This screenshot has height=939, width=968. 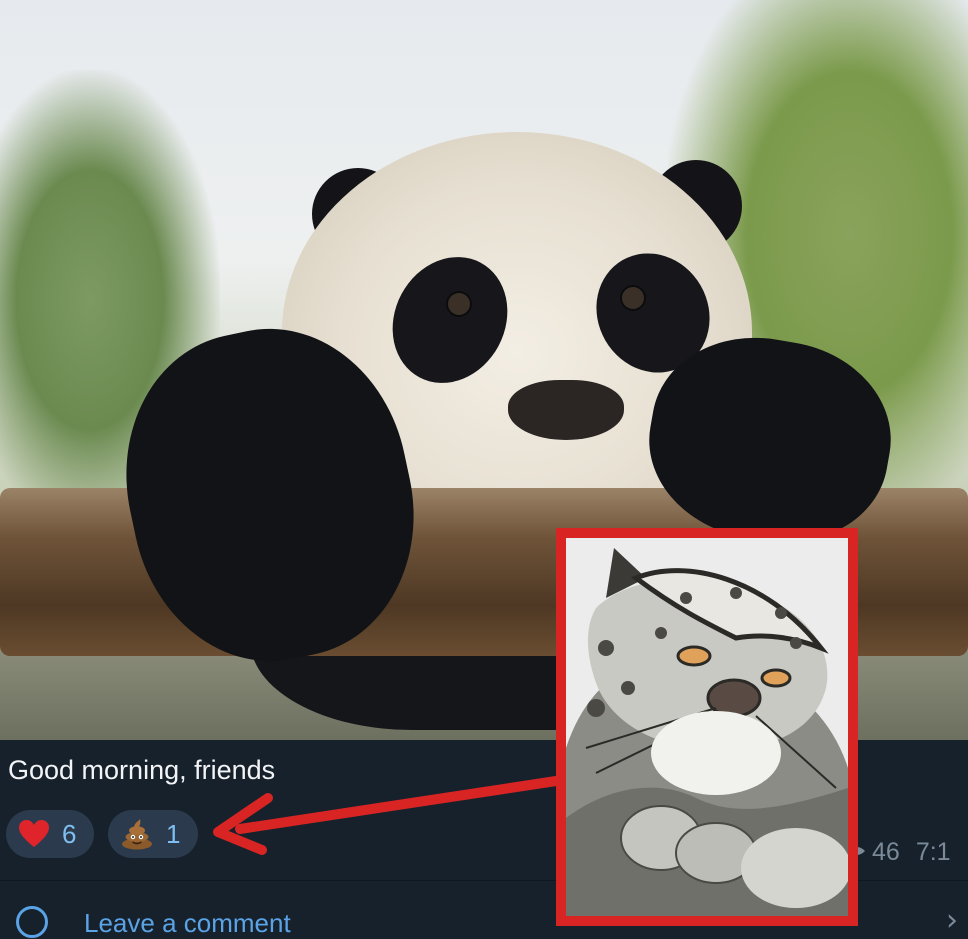 I want to click on reaction-poop-count: 1, so click(x=173, y=833).